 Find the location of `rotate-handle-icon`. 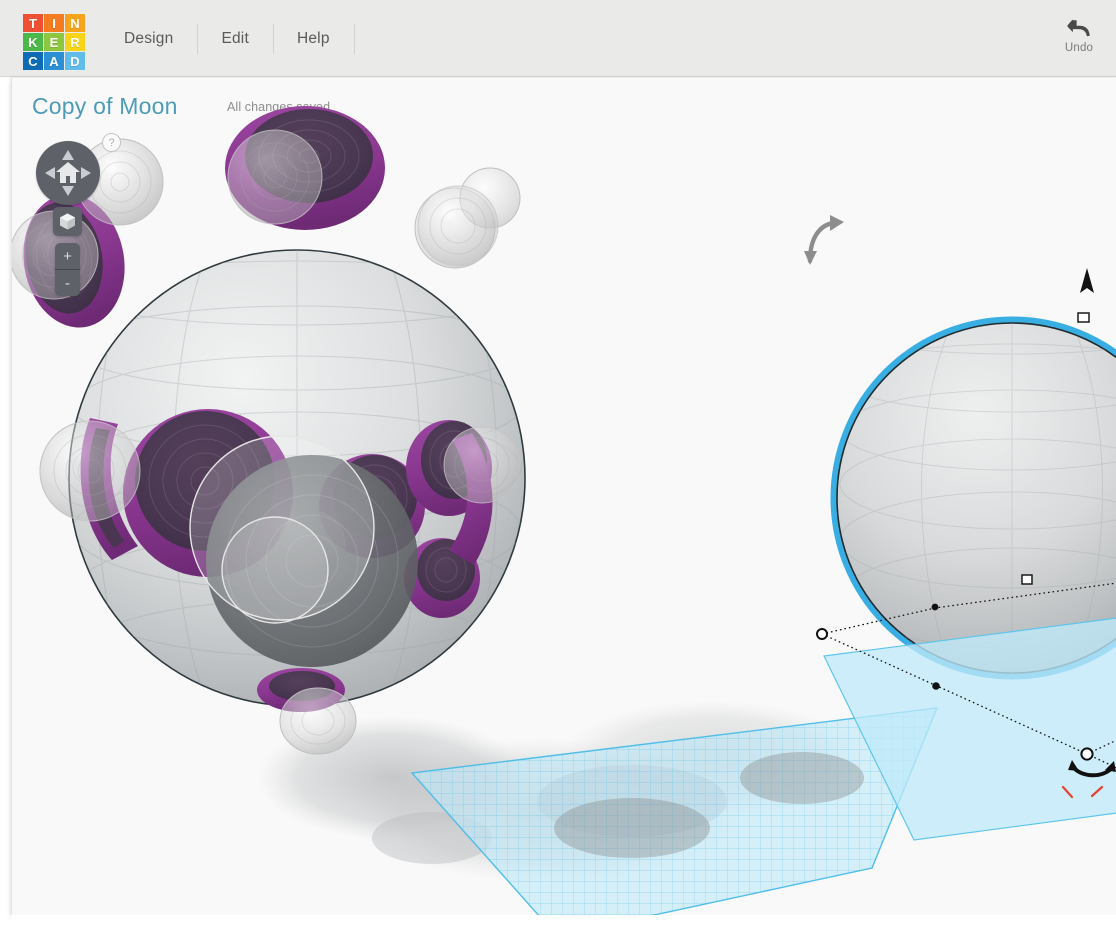

rotate-handle-icon is located at coordinates (824, 240).